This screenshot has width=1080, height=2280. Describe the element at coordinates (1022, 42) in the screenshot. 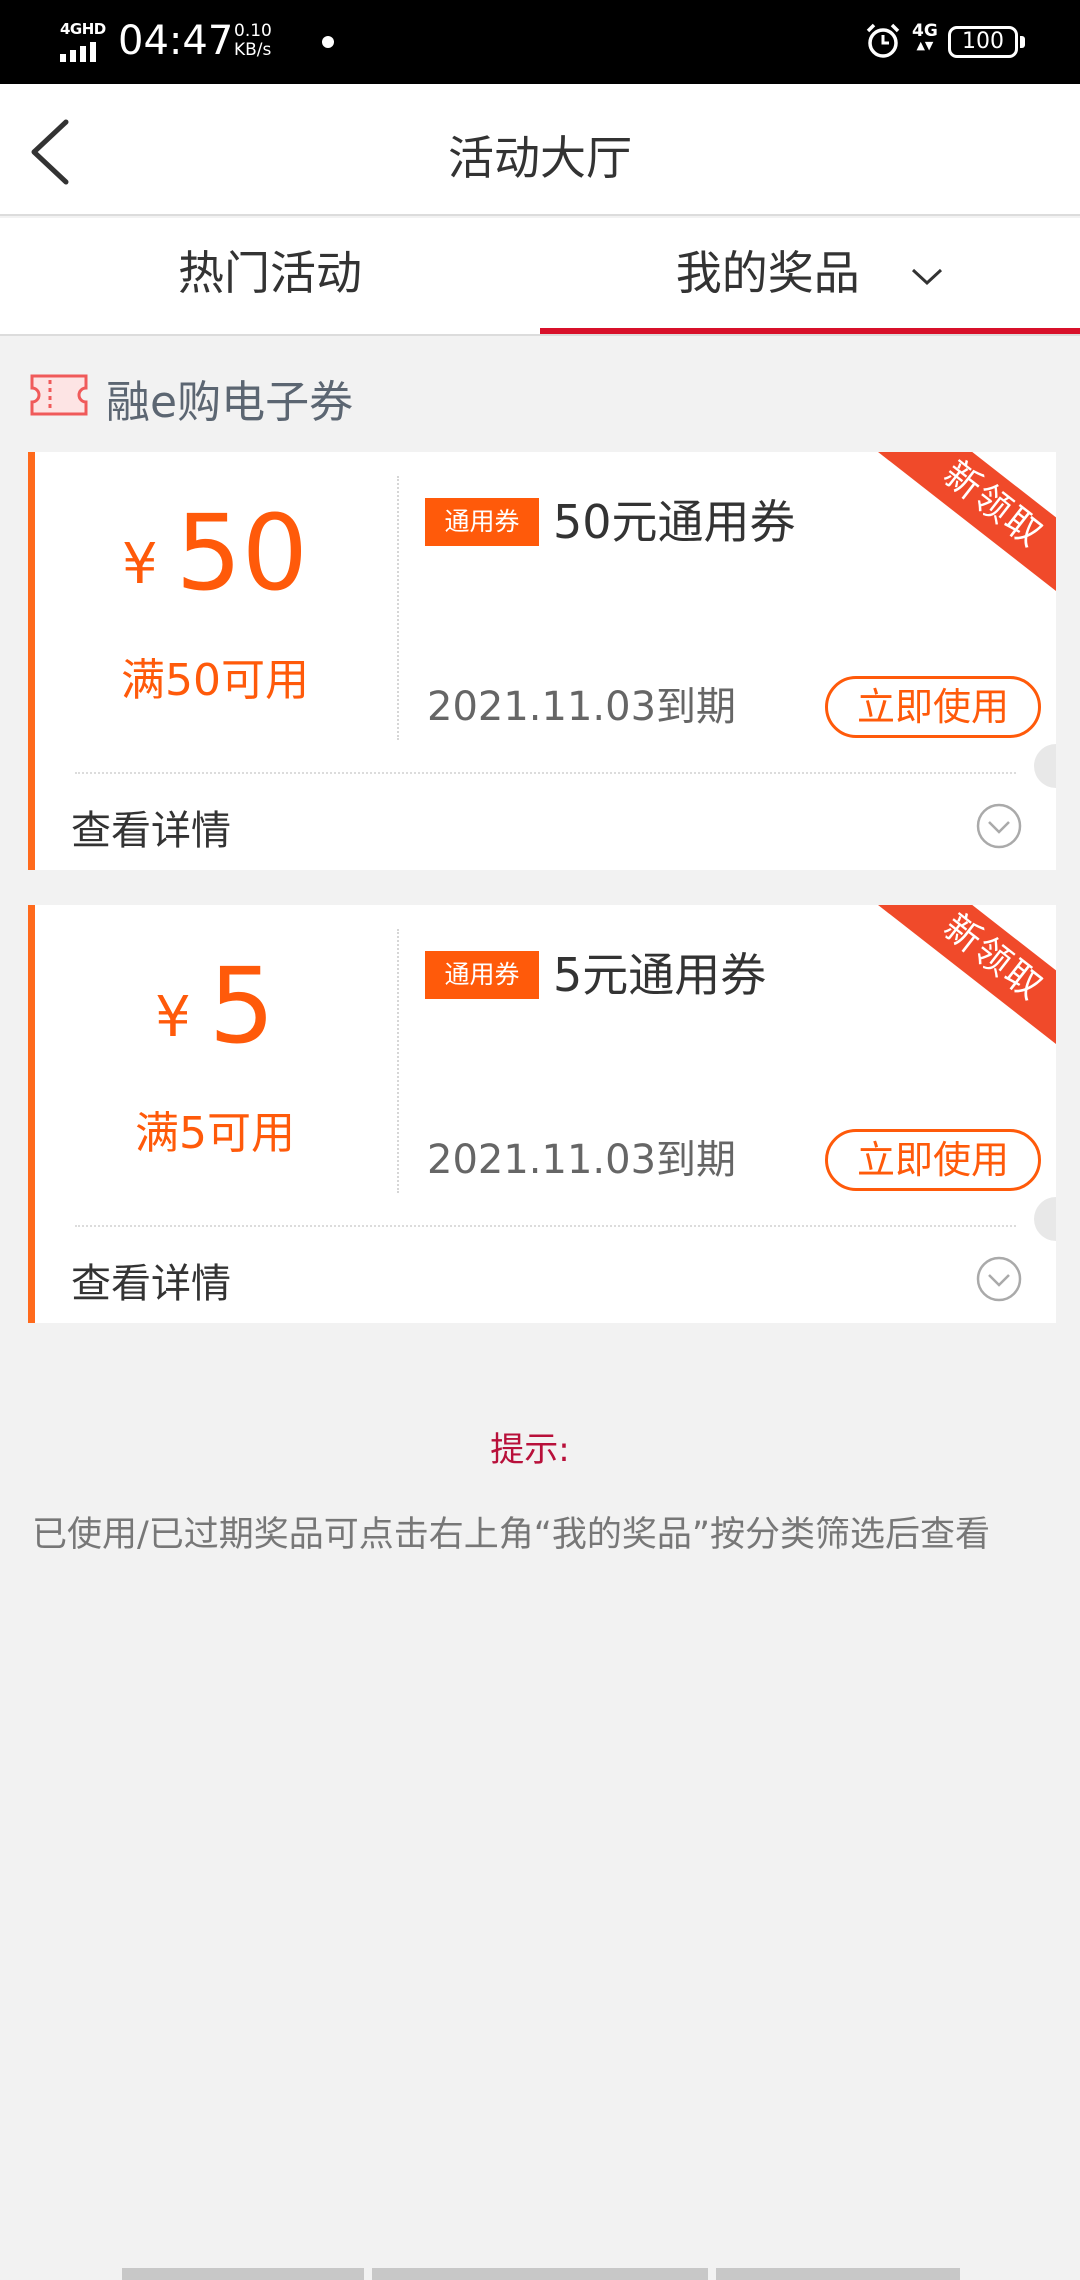

I see `battery-tip` at that location.